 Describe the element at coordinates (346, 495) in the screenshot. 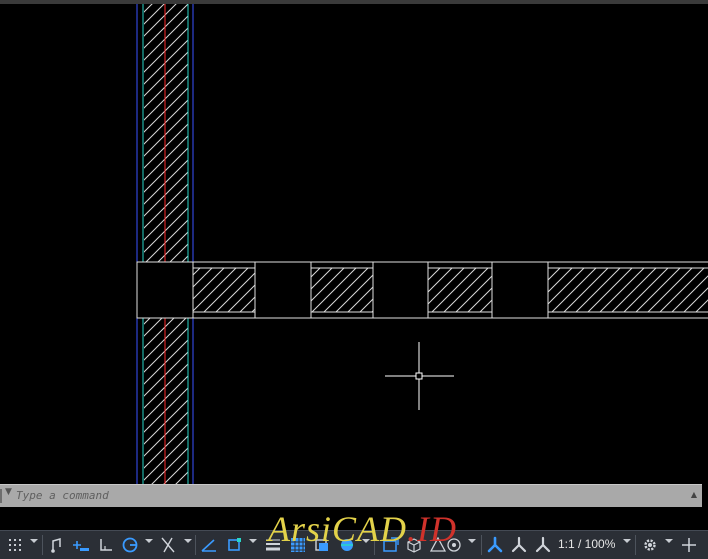

I see `command-input` at that location.